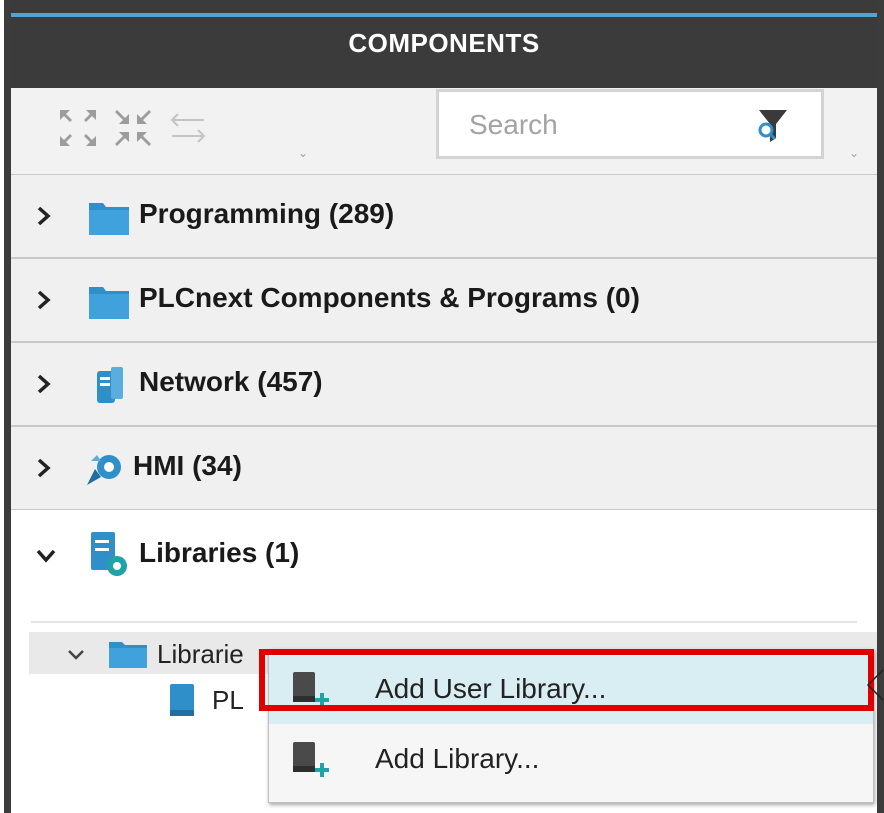 The image size is (884, 813). What do you see at coordinates (187, 465) in the screenshot?
I see `category-label: HMI (34)` at bounding box center [187, 465].